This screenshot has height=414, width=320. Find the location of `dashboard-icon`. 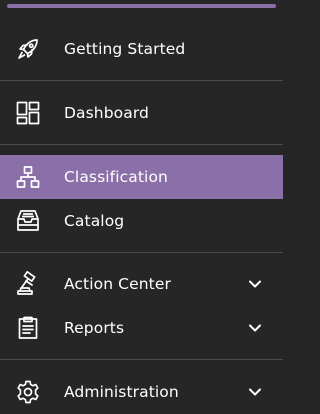

dashboard-icon is located at coordinates (28, 113).